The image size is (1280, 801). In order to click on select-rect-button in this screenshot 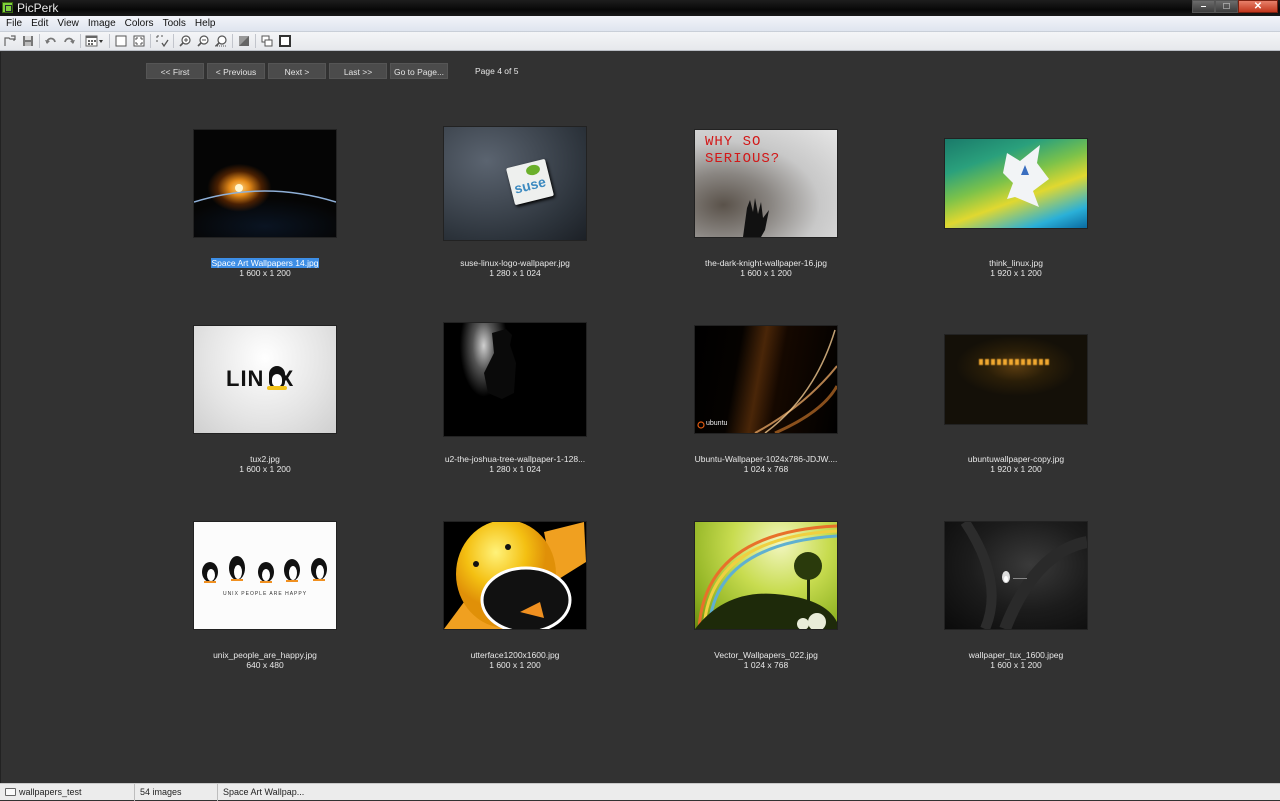, I will do `click(121, 41)`.